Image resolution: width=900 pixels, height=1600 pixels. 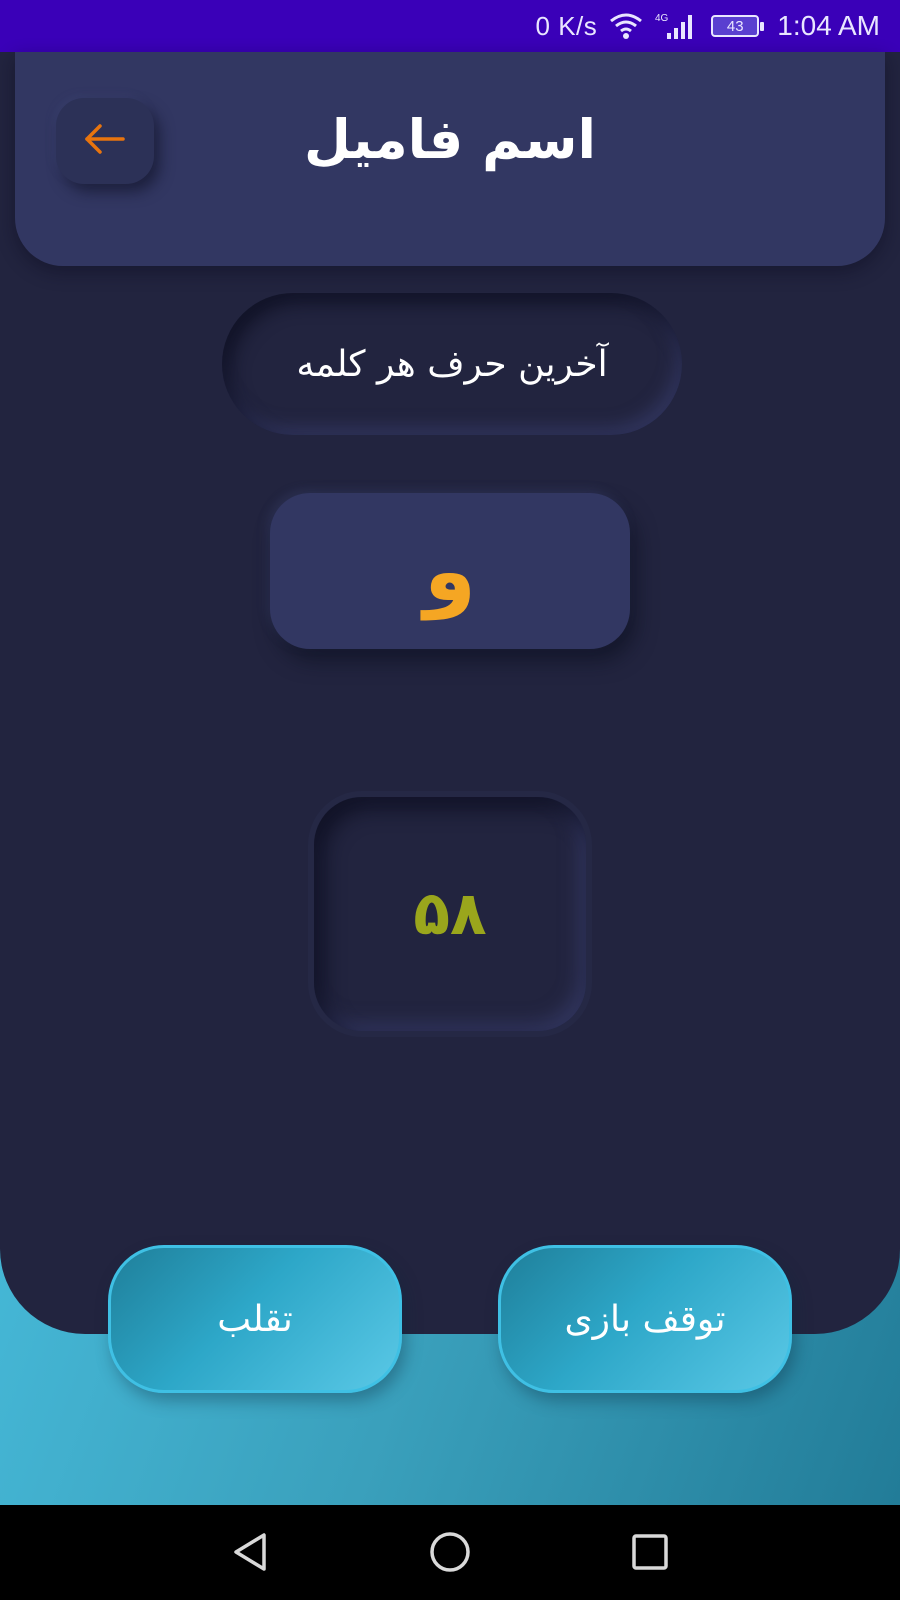 What do you see at coordinates (255, 1319) in the screenshot?
I see `cheat-button: تقلب` at bounding box center [255, 1319].